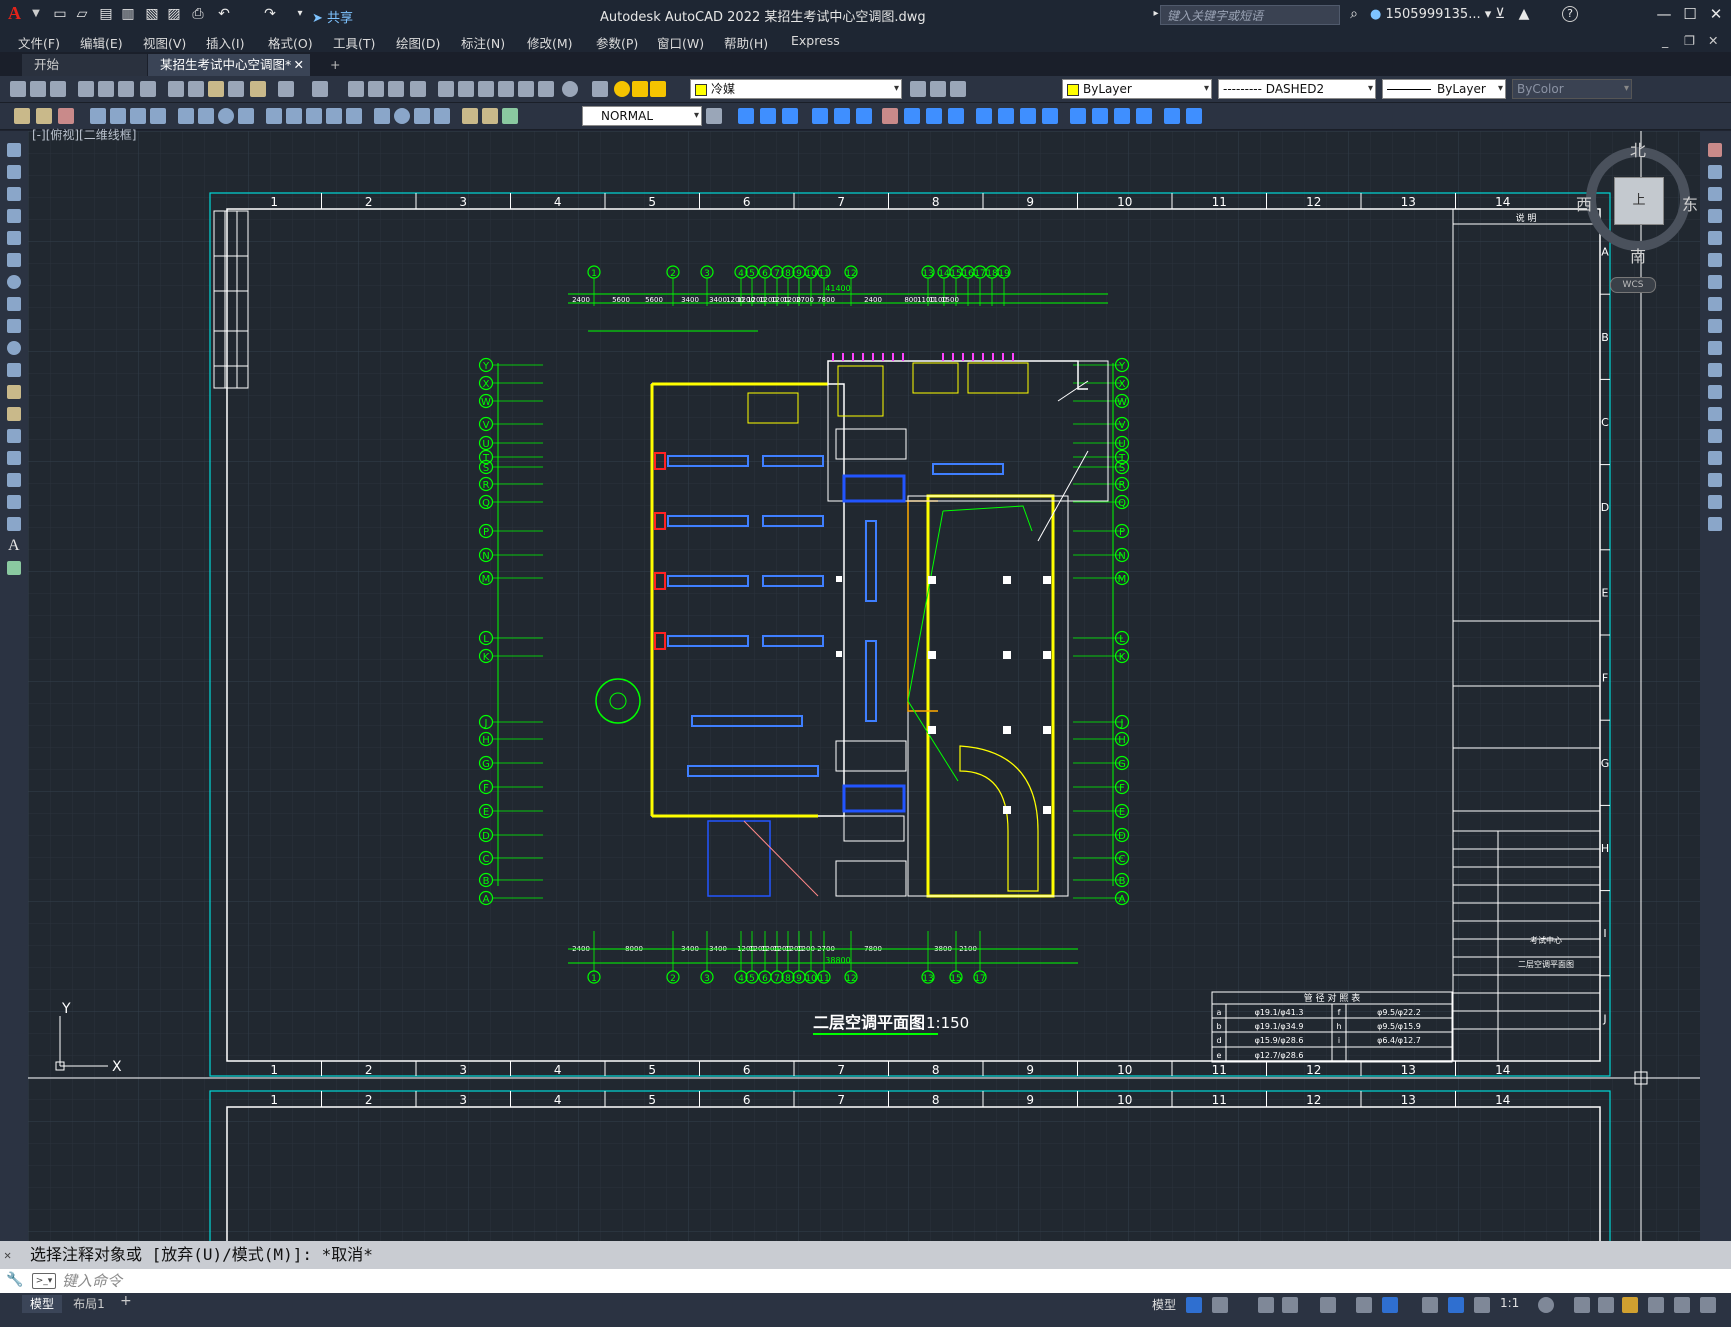 The height and width of the screenshot is (1327, 1731). What do you see at coordinates (506, 89) in the screenshot?
I see `tool-sheetset-icon` at bounding box center [506, 89].